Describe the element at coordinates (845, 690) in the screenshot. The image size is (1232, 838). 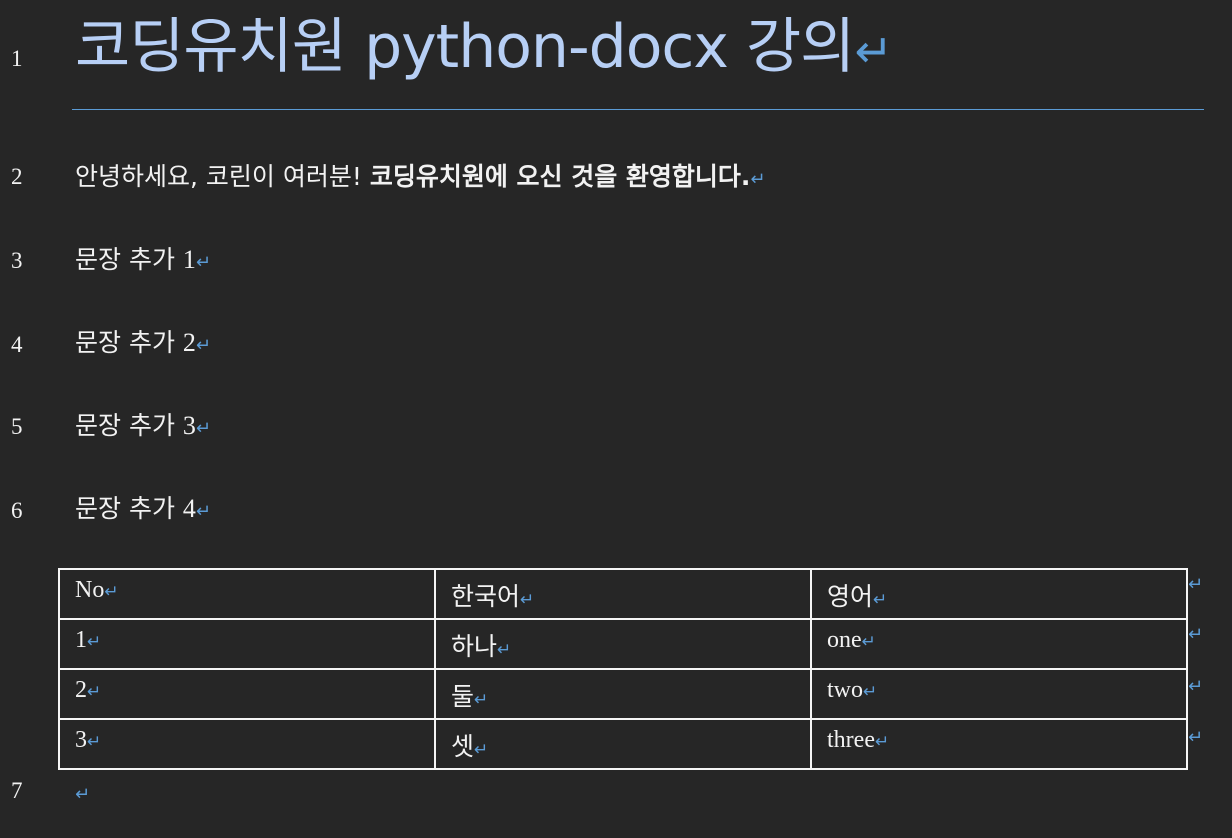
I see `cell-text: two` at that location.